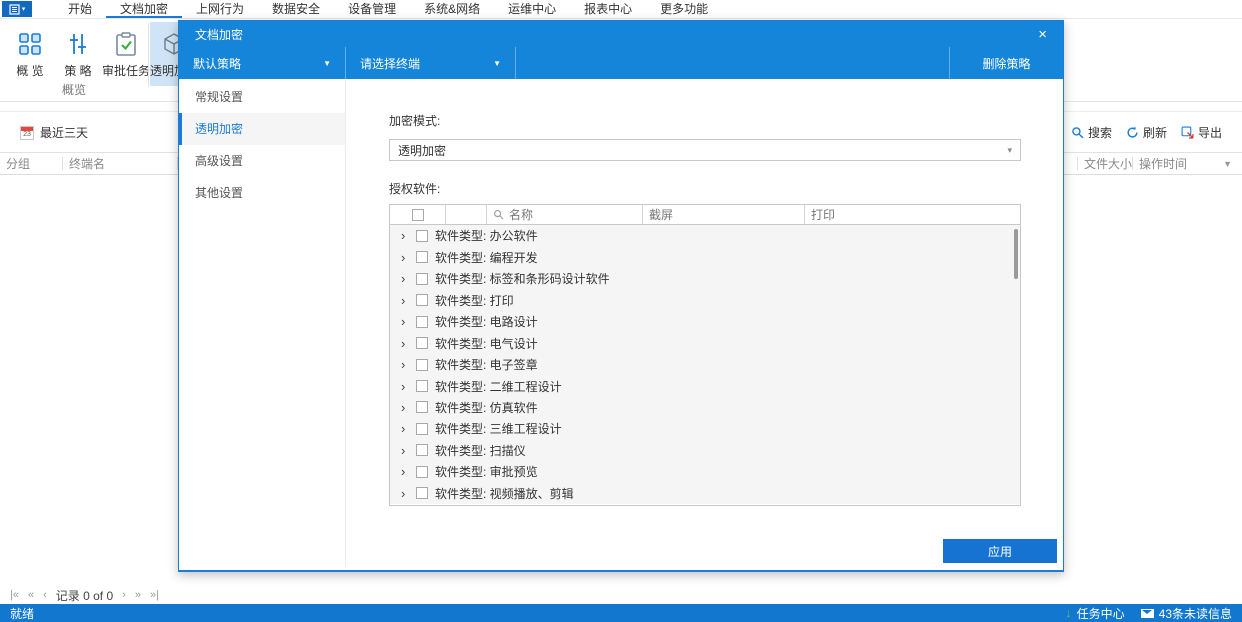 This screenshot has height=622, width=1242. I want to click on pager-last-button: »|, so click(154, 595).